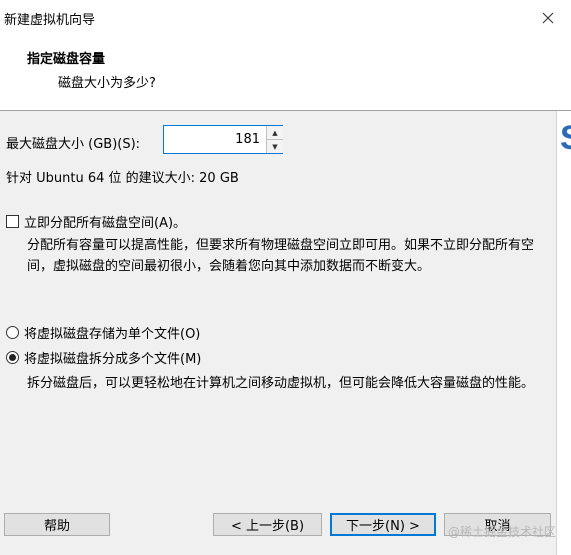  I want to click on spin-up-button: ▲, so click(275, 133).